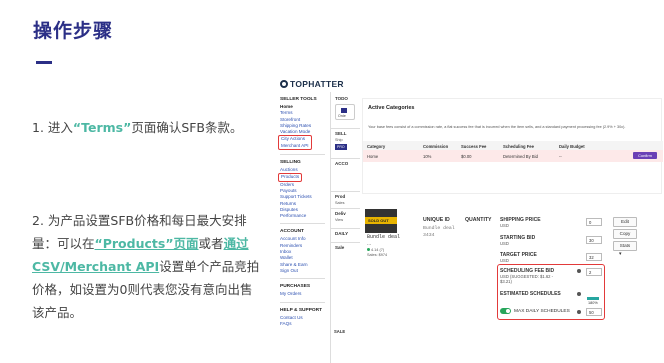 This screenshot has width=664, height=363. I want to click on target-price-input: 32, so click(594, 257).